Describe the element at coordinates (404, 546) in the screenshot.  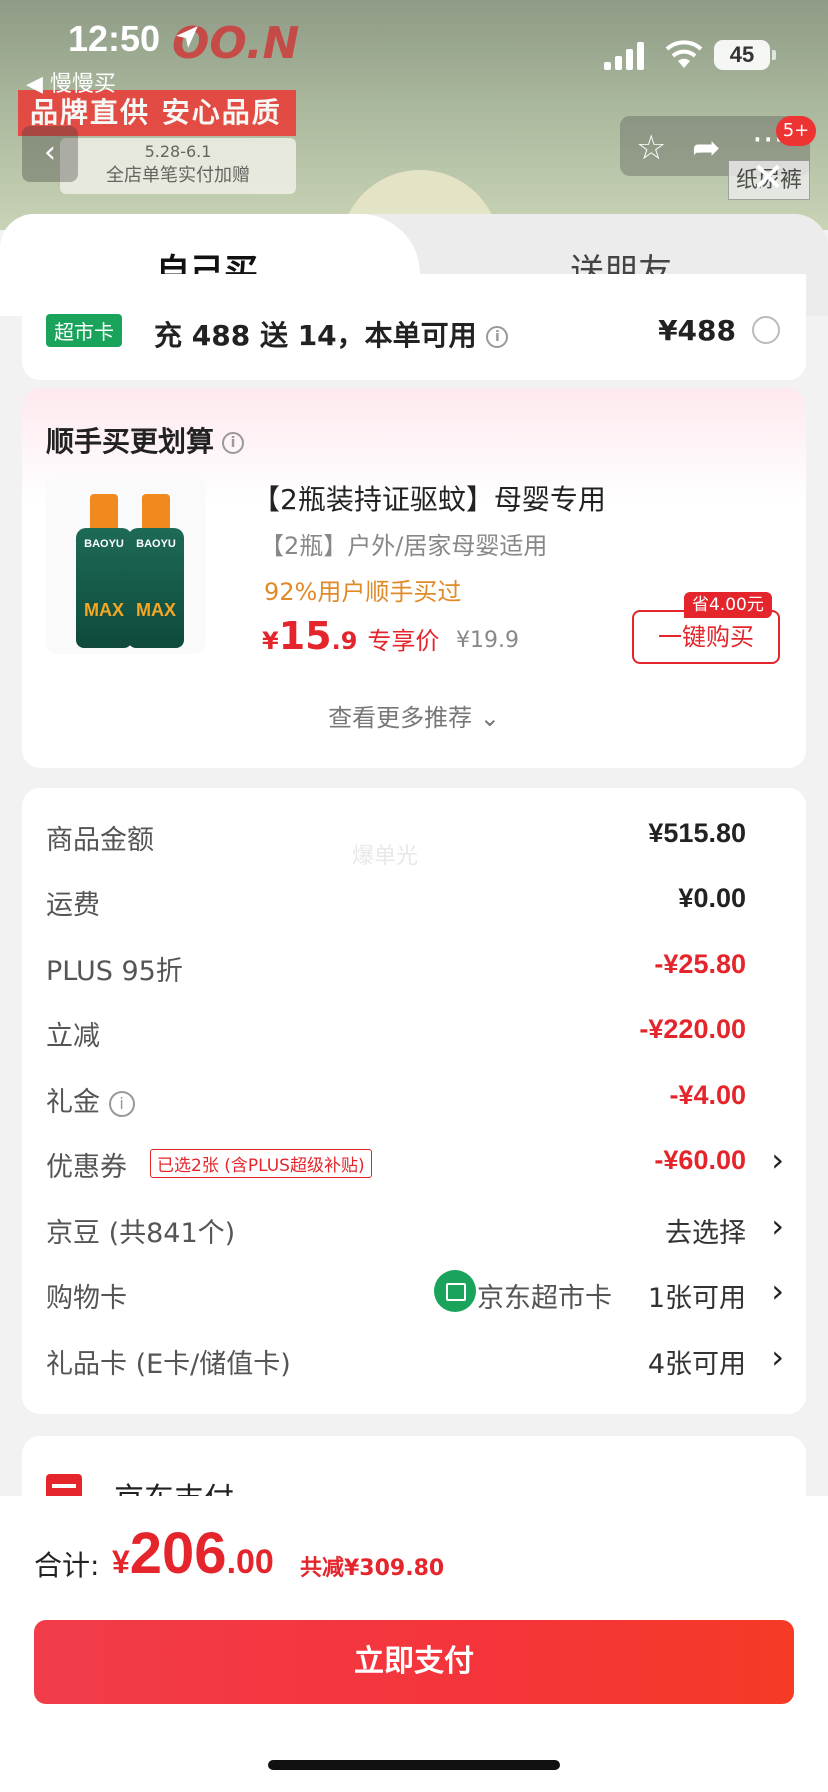
I see `product-subtitle: 【2瓶】户外/居家母婴适用` at that location.